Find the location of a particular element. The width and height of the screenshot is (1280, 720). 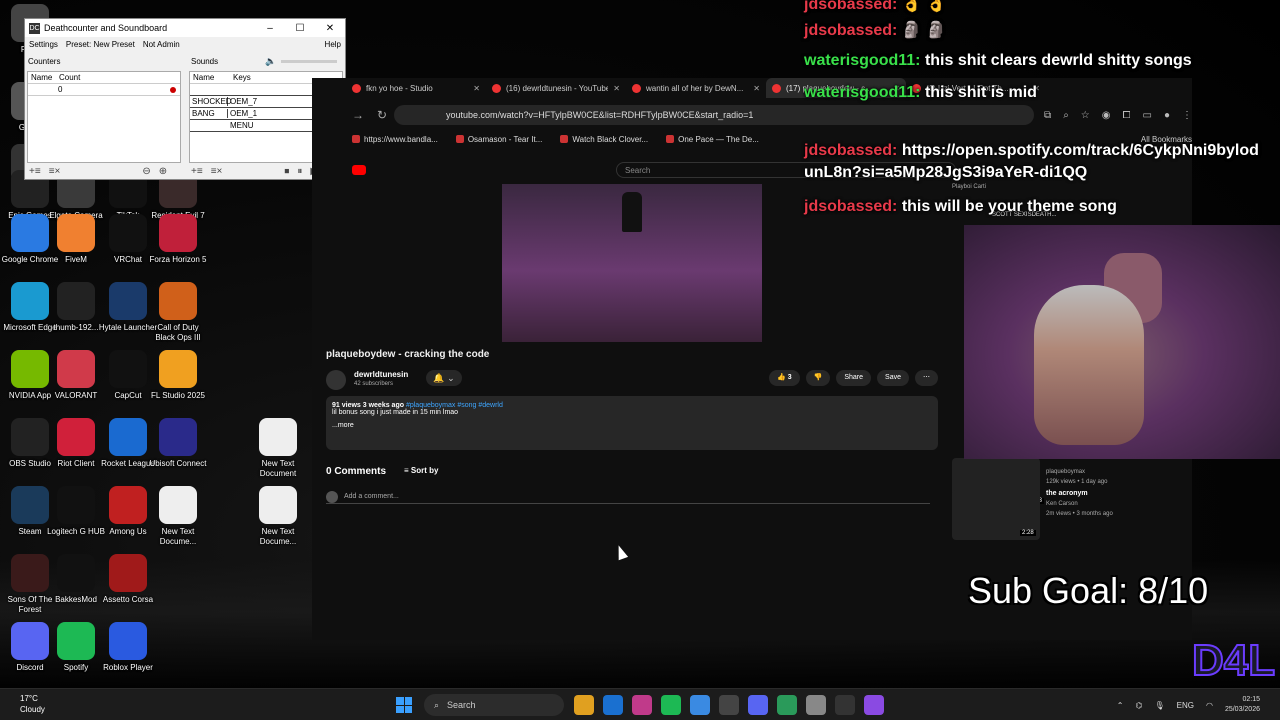

channel-name: dewrldtunesin is located at coordinates (381, 374).